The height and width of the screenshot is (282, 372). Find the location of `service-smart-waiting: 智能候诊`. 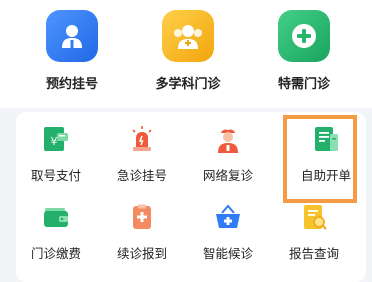

service-smart-waiting: 智能候诊 is located at coordinates (228, 235).